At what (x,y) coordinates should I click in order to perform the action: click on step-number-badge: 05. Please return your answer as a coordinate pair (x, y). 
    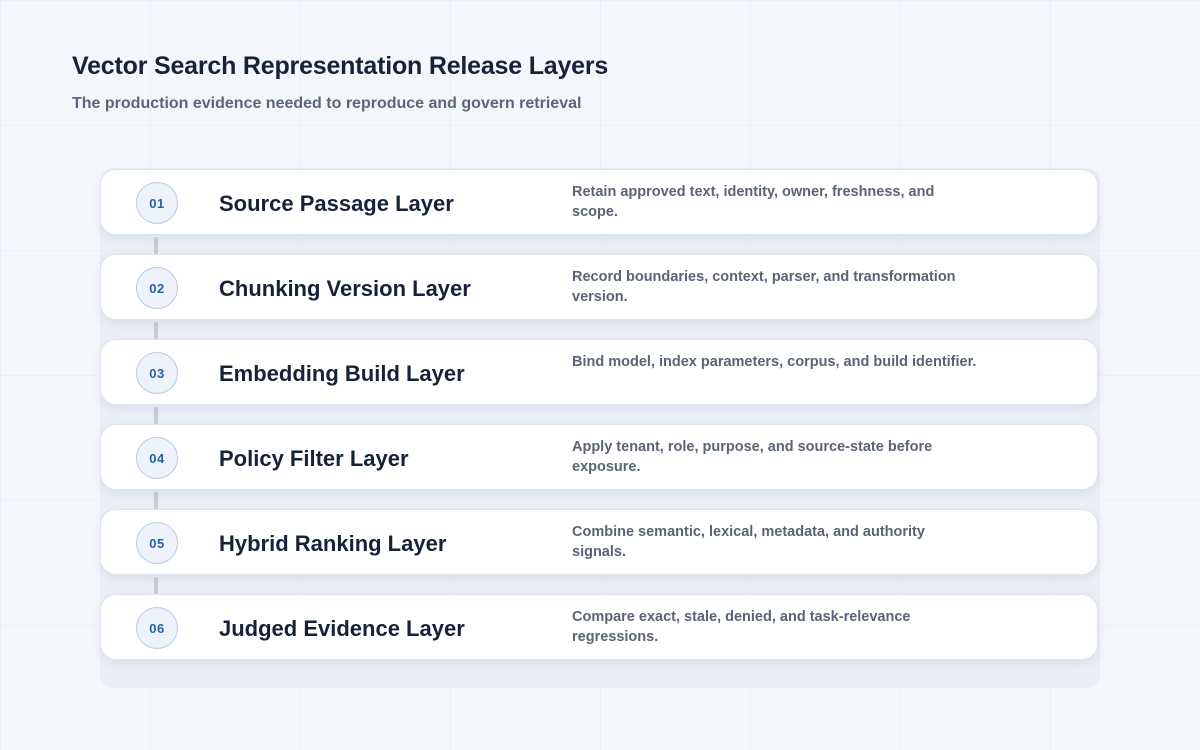
    Looking at the image, I should click on (157, 543).